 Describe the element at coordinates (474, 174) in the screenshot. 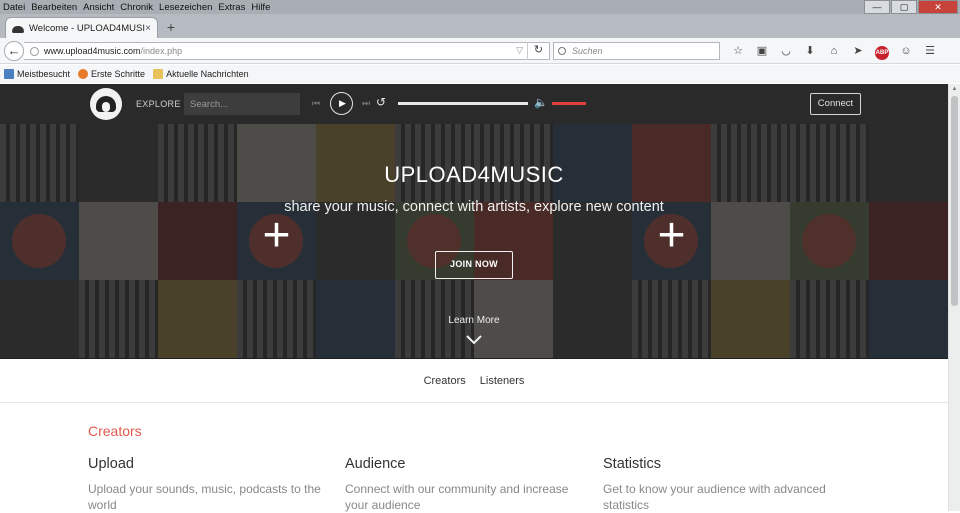

I see `hero-title: UPLOAD4MUSIC` at that location.